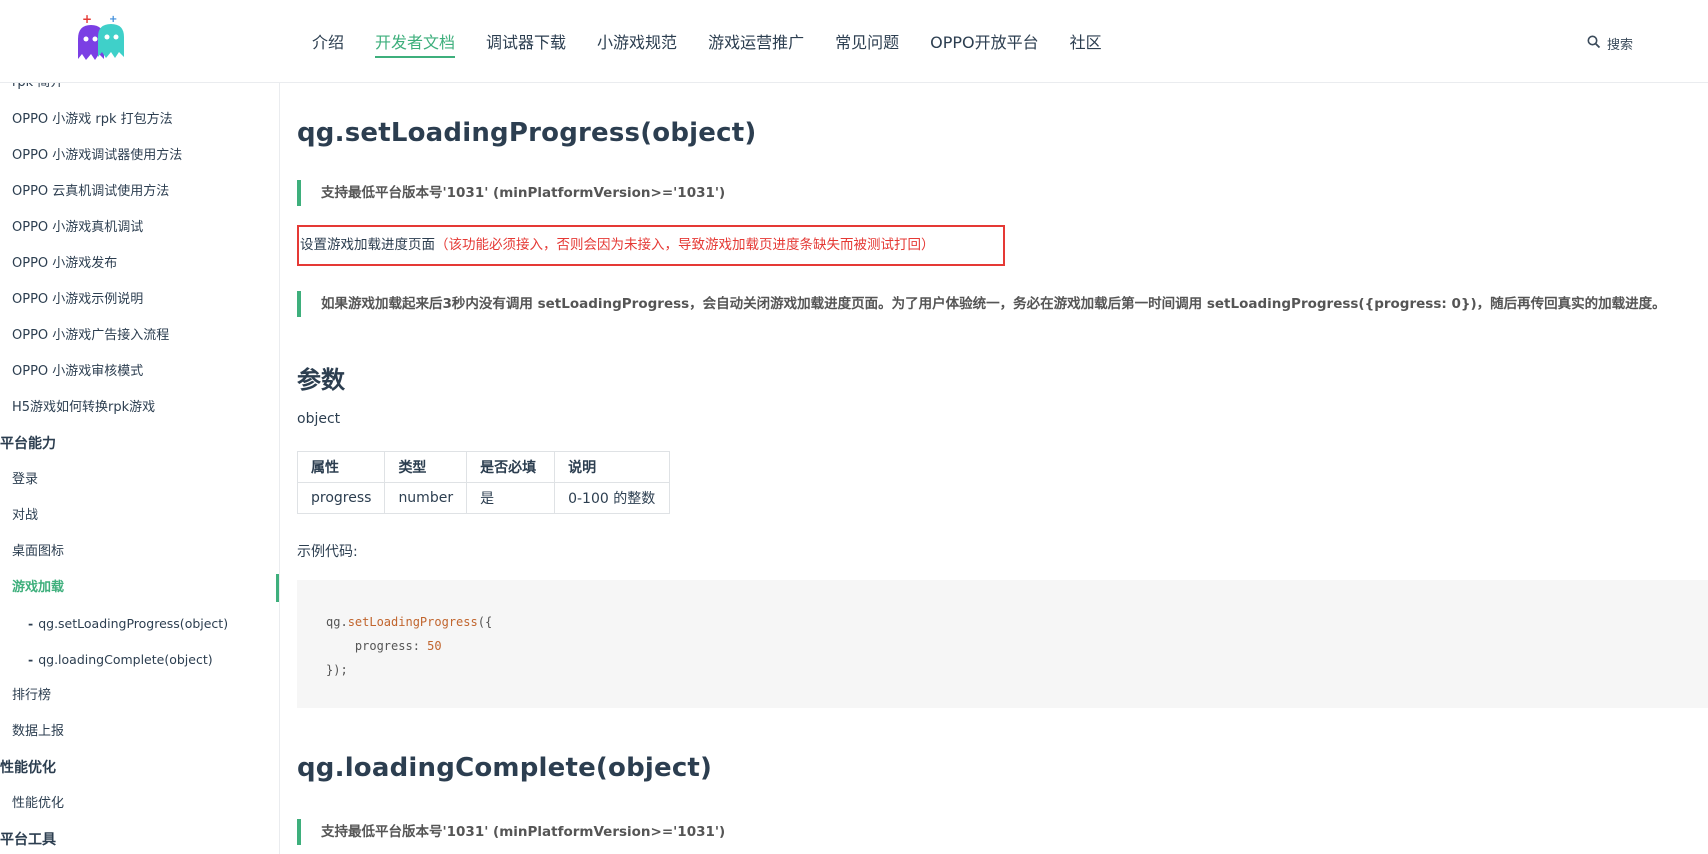 This screenshot has height=854, width=1708. What do you see at coordinates (341, 498) in the screenshot?
I see `table-cell: progress` at bounding box center [341, 498].